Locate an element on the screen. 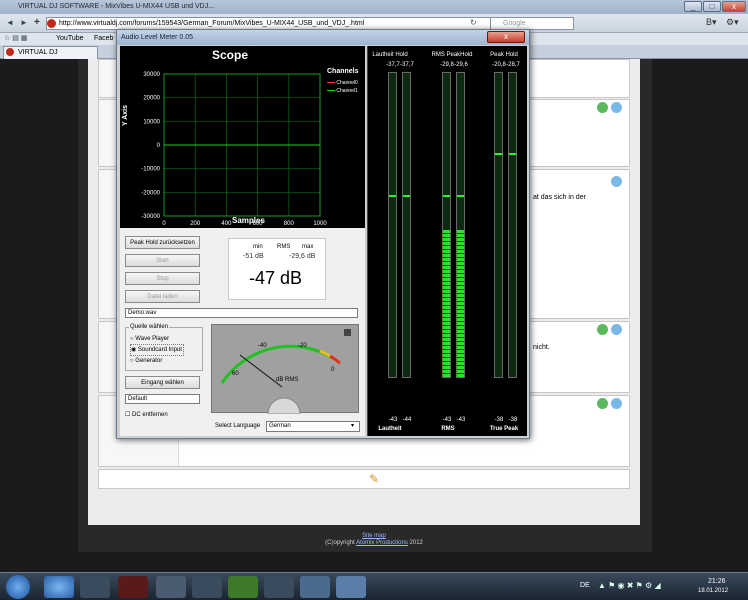 This screenshot has width=748, height=600. refresh-icon: ↻ is located at coordinates (473, 22).